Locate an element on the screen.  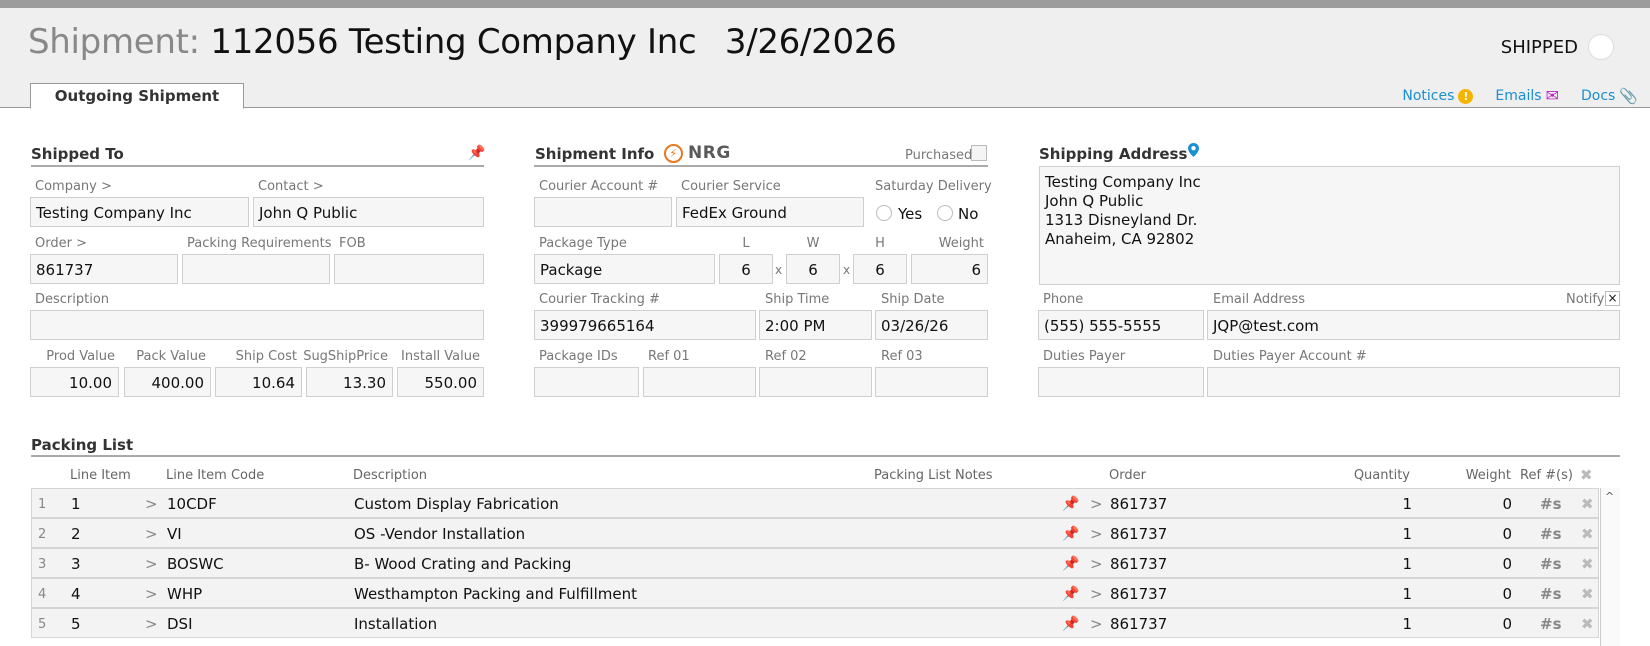
order-number: 861737 is located at coordinates (1139, 624).